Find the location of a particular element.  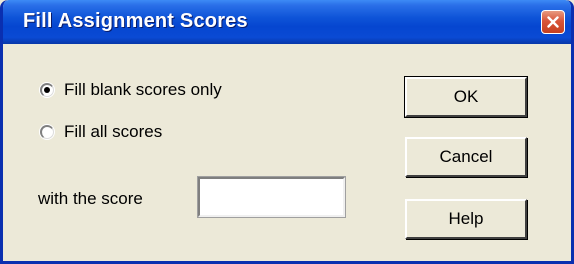

fill-all-option: Fill all scores is located at coordinates (101, 132).